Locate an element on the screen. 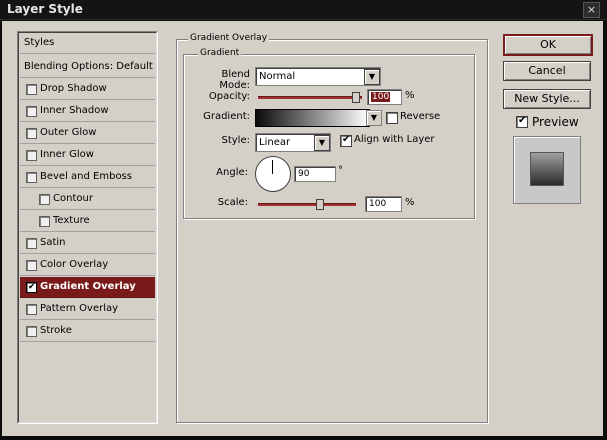 Image resolution: width=607 pixels, height=440 pixels. title-bar: Layer Style × is located at coordinates (303, 10).